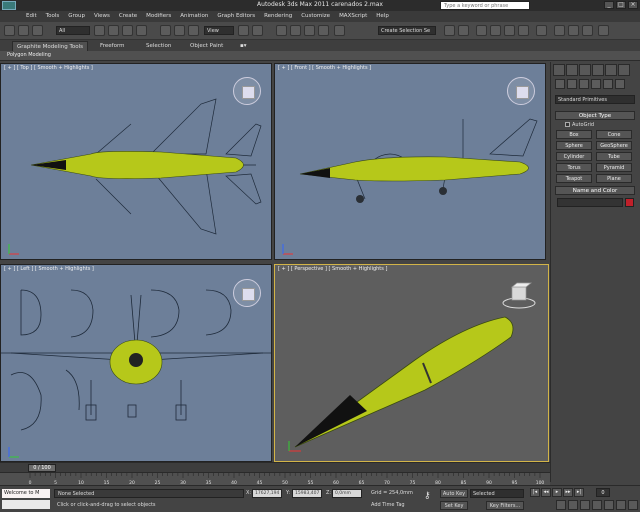 The height and width of the screenshot is (512, 640). What do you see at coordinates (219, 30) in the screenshot?
I see `reference-coordinate-dropdown: View` at bounding box center [219, 30].